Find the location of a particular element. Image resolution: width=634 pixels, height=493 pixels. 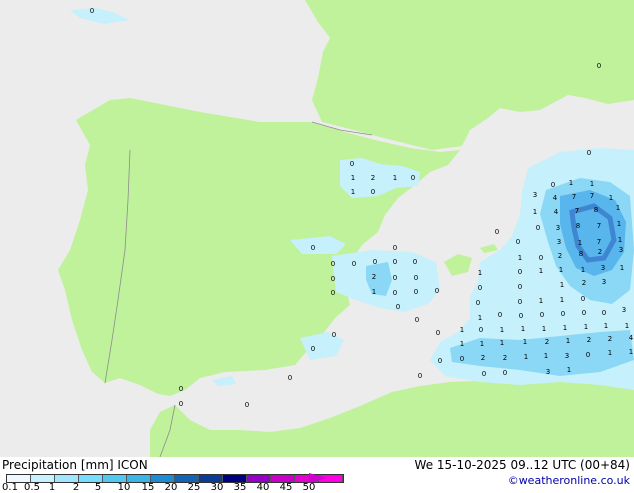

scale-tick-label: 20 is located at coordinates (171, 487).